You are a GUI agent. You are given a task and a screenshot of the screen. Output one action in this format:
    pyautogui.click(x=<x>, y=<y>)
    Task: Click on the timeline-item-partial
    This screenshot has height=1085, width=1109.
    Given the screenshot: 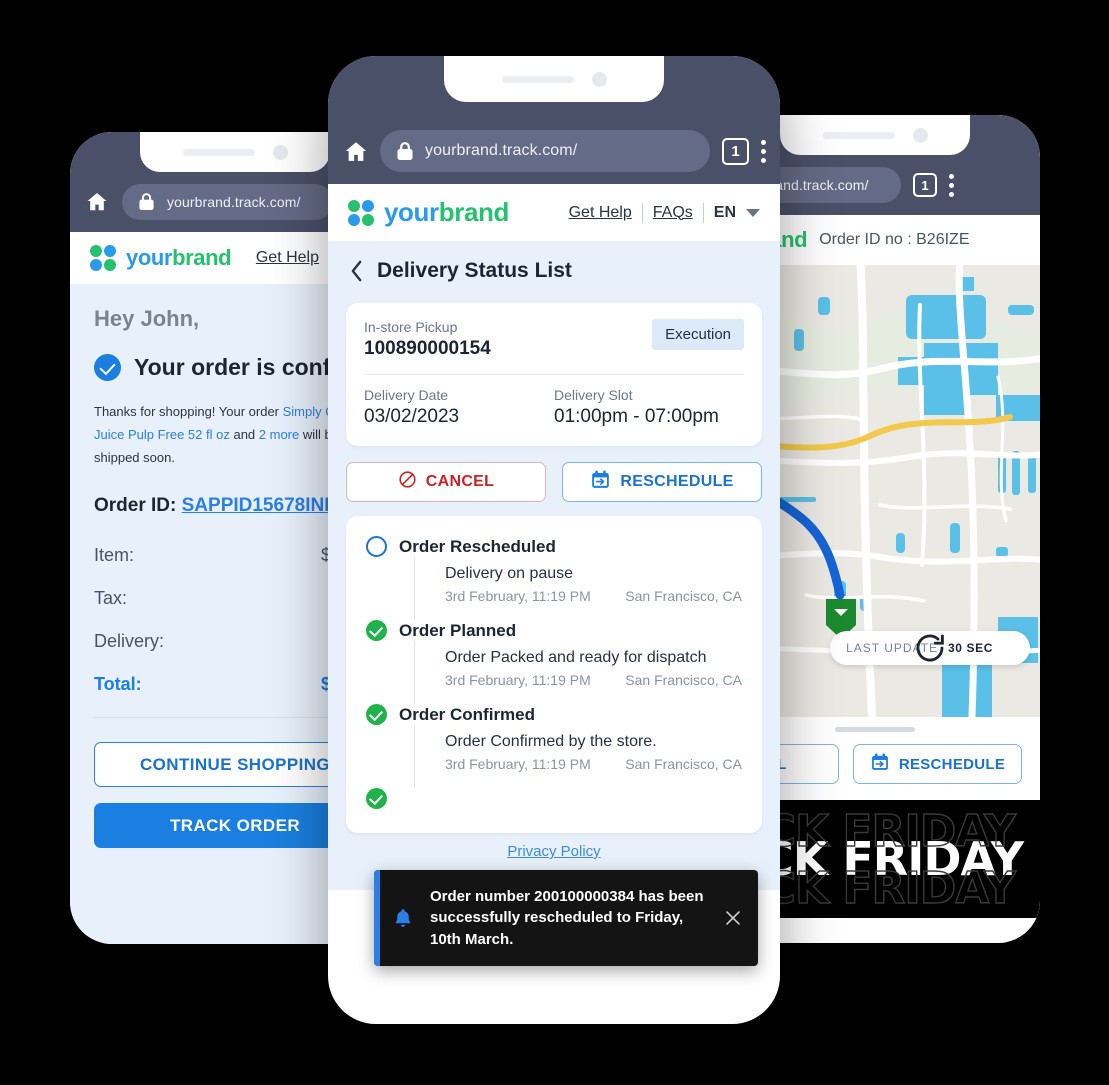 What is the action you would take?
    pyautogui.click(x=554, y=798)
    